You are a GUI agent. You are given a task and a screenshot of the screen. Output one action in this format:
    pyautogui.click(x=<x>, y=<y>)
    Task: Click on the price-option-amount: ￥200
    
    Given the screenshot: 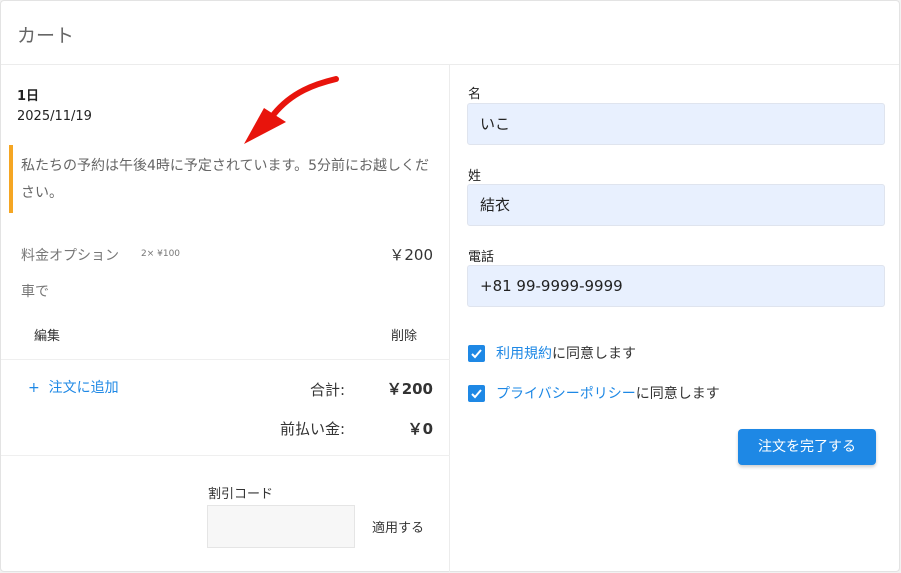 What is the action you would take?
    pyautogui.click(x=411, y=255)
    